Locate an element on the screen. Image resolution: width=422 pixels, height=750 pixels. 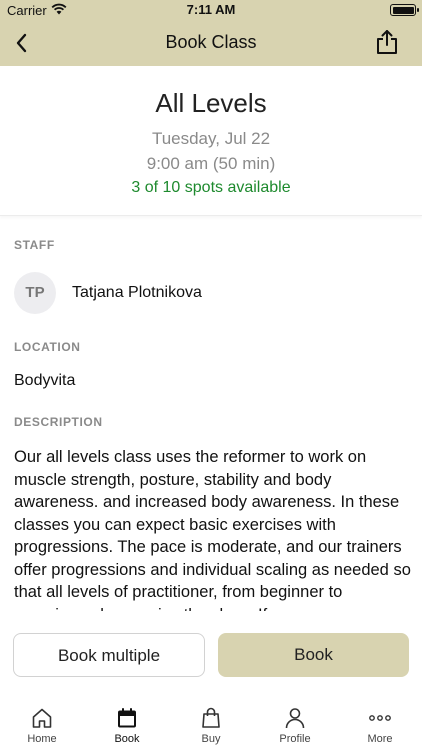
location-section-label: LOCATION is located at coordinates (47, 347).